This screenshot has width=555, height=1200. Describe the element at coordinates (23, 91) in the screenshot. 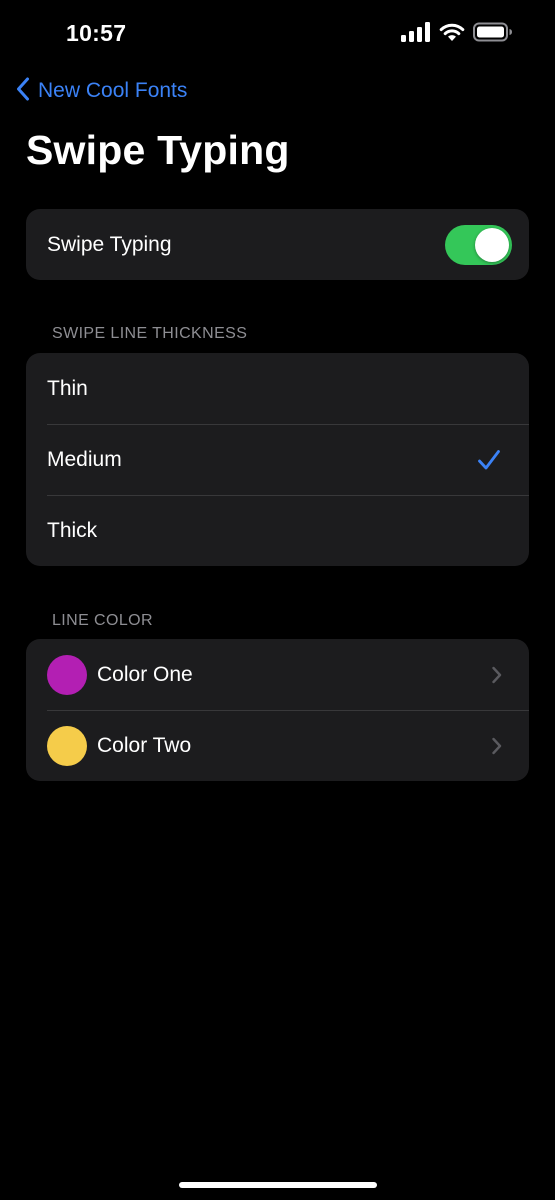

I see `chevron-left-icon` at that location.